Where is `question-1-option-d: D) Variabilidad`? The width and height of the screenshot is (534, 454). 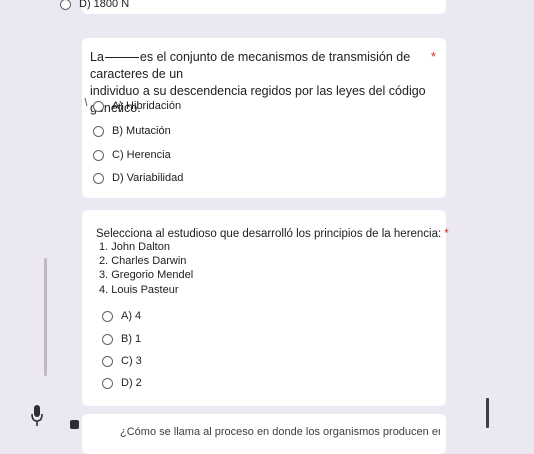
question-1-option-d: D) Variabilidad is located at coordinates (138, 178).